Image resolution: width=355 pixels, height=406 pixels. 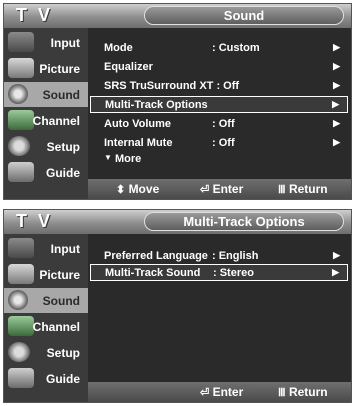 I want to click on more-indicator: ▼ More, so click(x=122, y=159).